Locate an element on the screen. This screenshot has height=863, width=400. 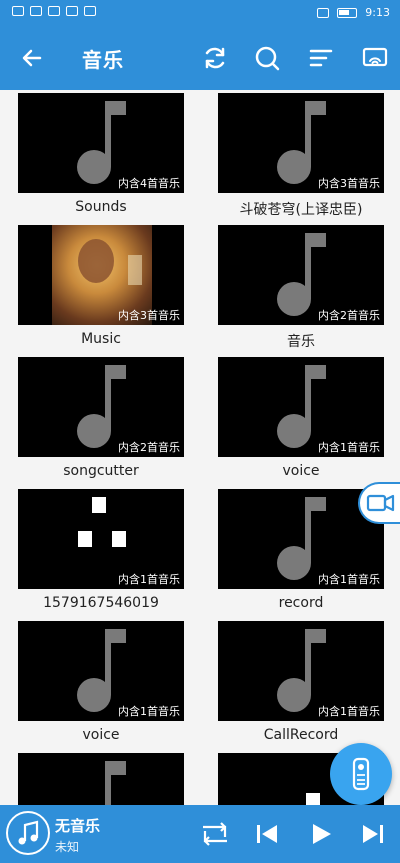
folder-name: Music is located at coordinates (101, 339).